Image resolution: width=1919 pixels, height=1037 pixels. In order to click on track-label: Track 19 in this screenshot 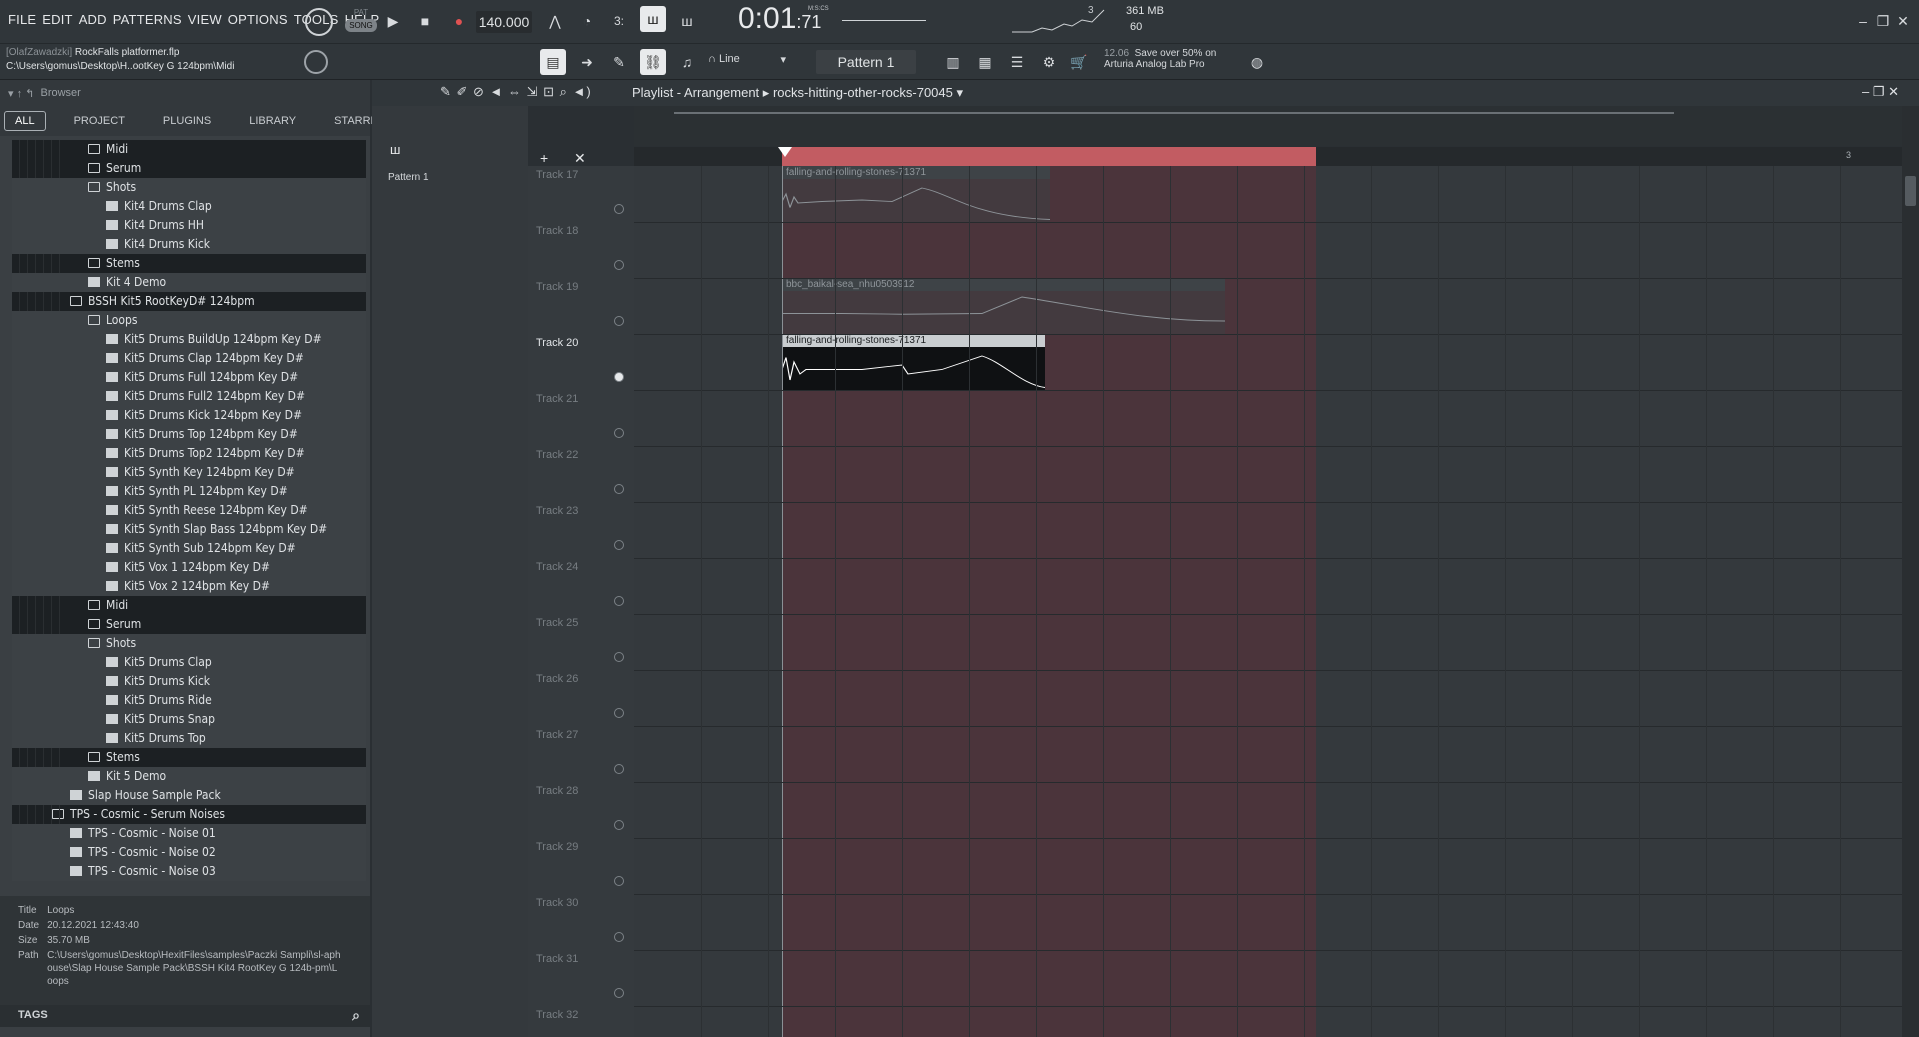, I will do `click(557, 287)`.